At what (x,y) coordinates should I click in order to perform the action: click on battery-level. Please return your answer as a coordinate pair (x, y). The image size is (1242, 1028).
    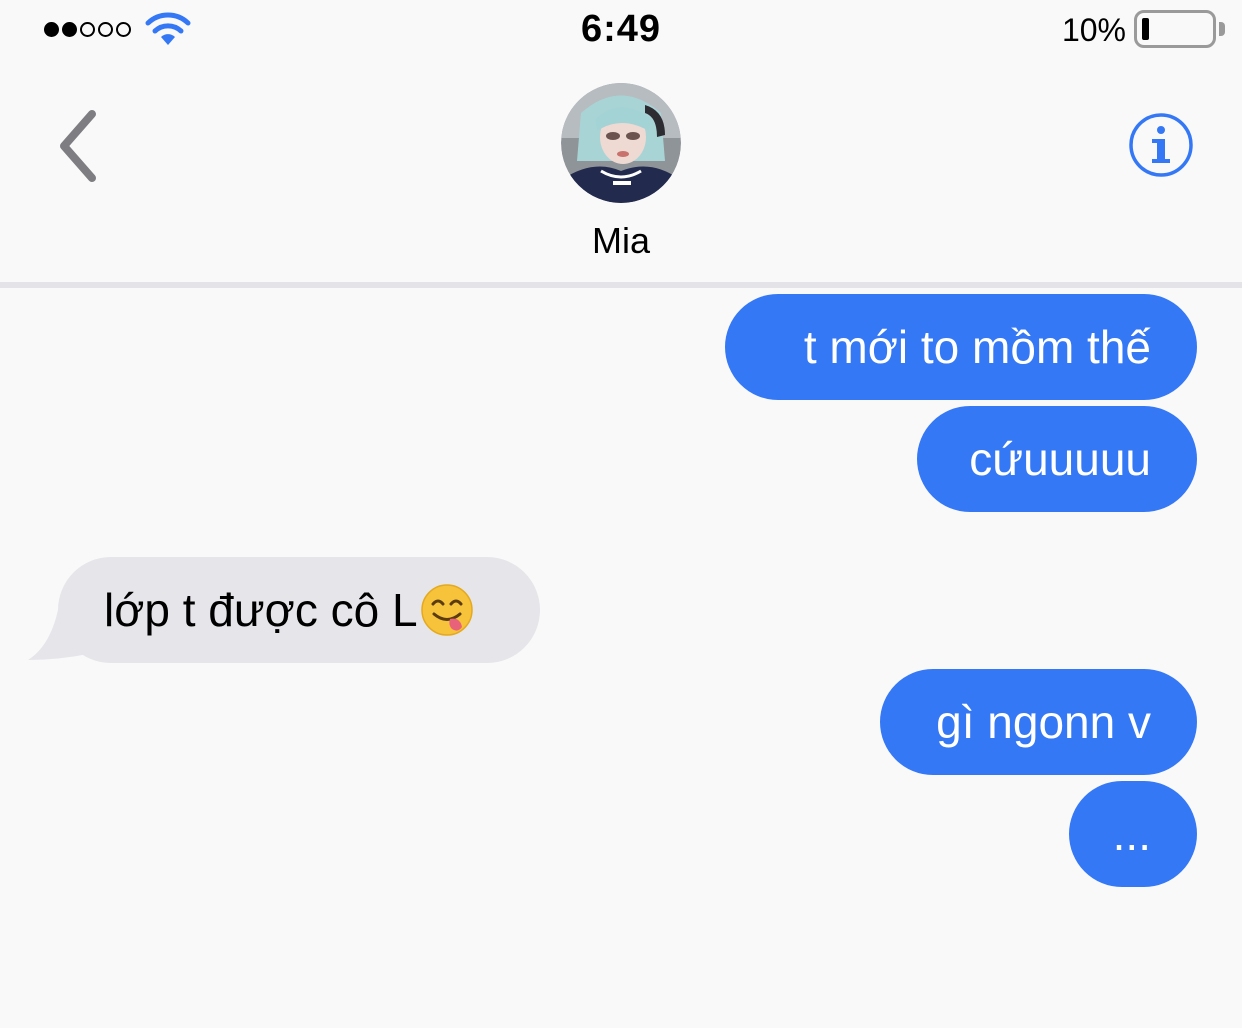
    Looking at the image, I should click on (1145, 29).